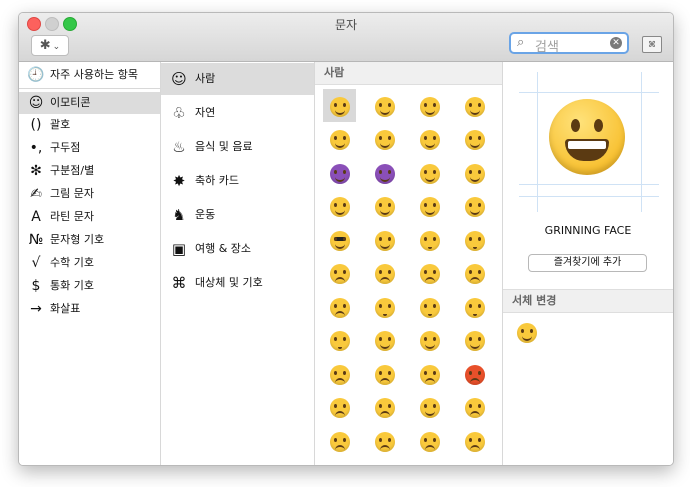 Image resolution: width=690 pixels, height=487 pixels. Describe the element at coordinates (237, 147) in the screenshot. I see `emoji-group-item-2: ♨ 음식 및 음료` at that location.